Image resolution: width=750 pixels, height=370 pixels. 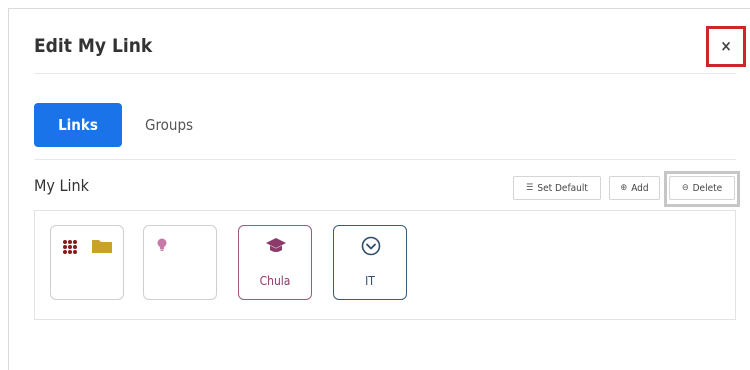 What do you see at coordinates (70, 247) in the screenshot?
I see `apps-grid-icon` at bounding box center [70, 247].